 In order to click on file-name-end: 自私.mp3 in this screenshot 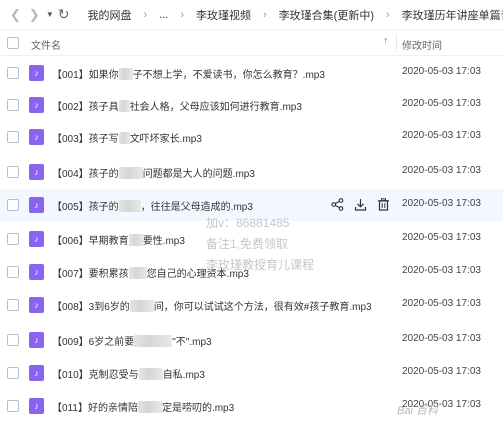, I will do `click(183, 375)`.